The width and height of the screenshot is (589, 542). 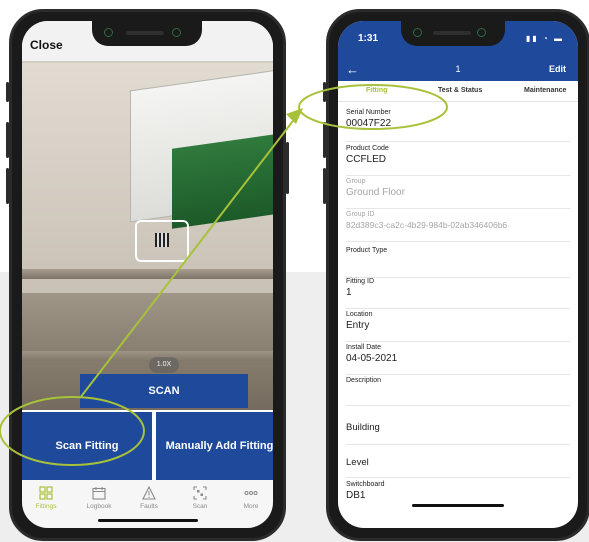 I want to click on field-product-type: Product Type, so click(x=458, y=262).